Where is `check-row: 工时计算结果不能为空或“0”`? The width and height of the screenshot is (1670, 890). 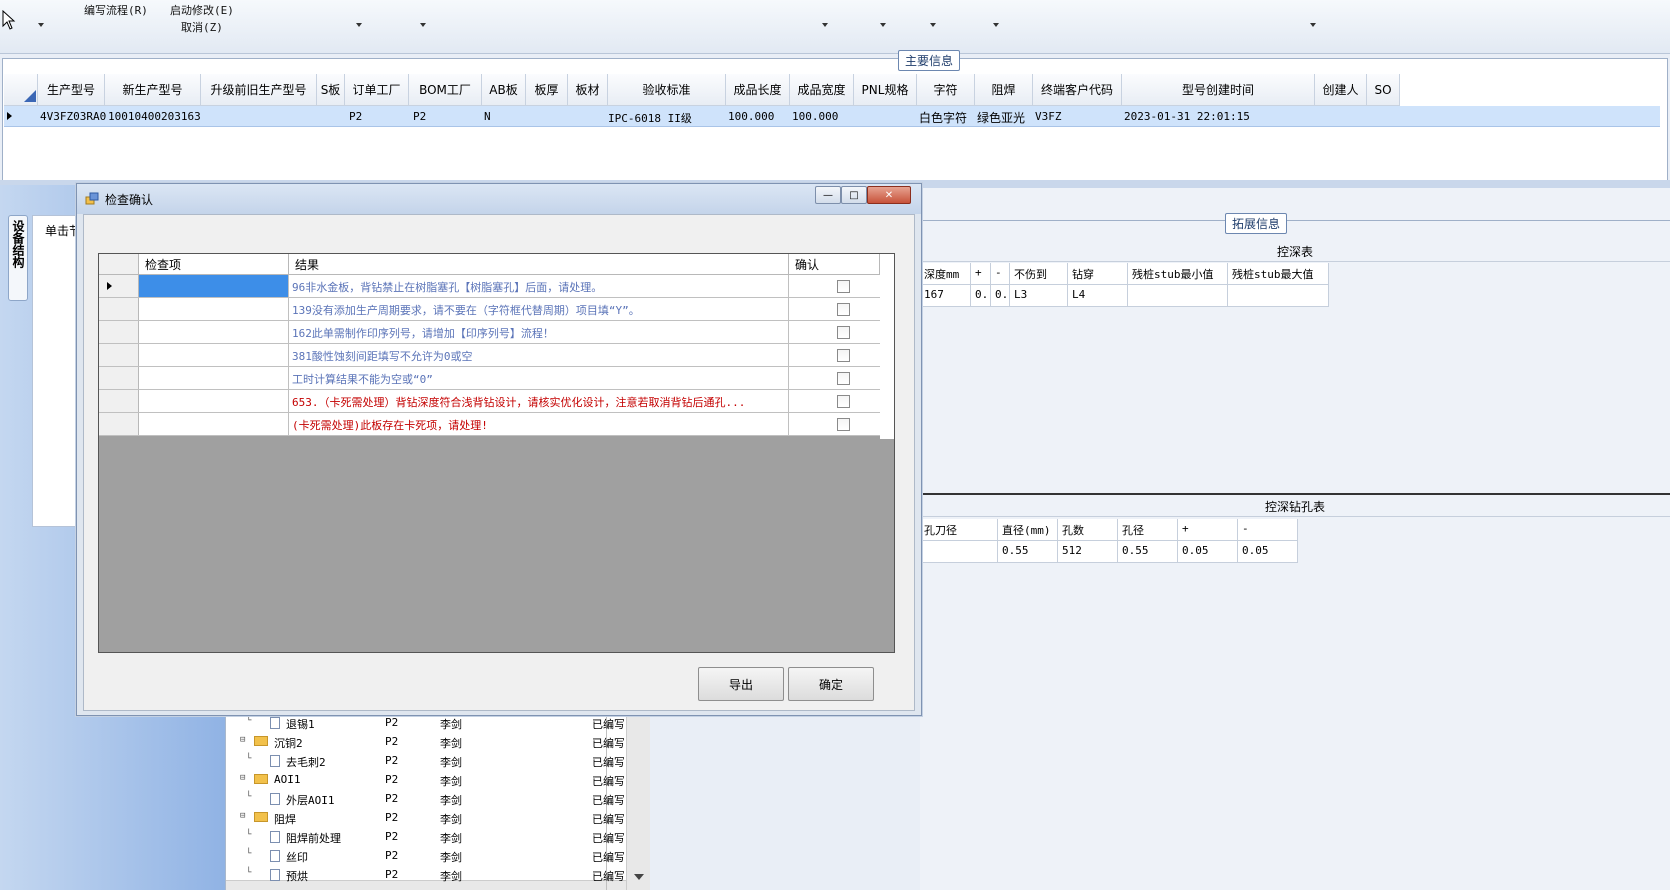
check-row: 工时计算结果不能为空或“0” is located at coordinates (489, 378).